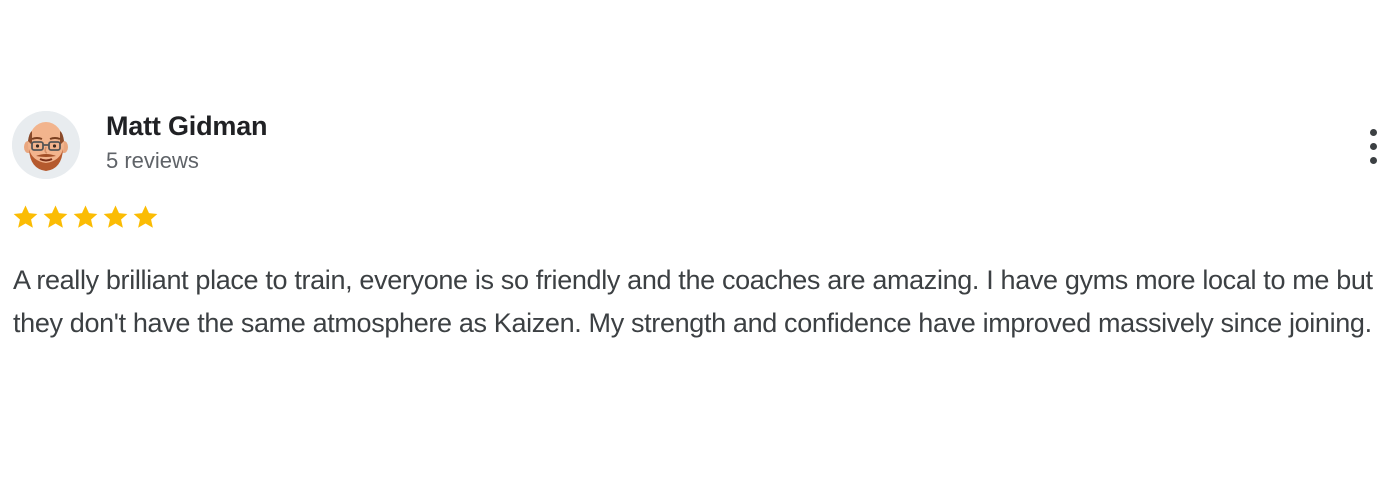  I want to click on avatar-icon, so click(46, 145).